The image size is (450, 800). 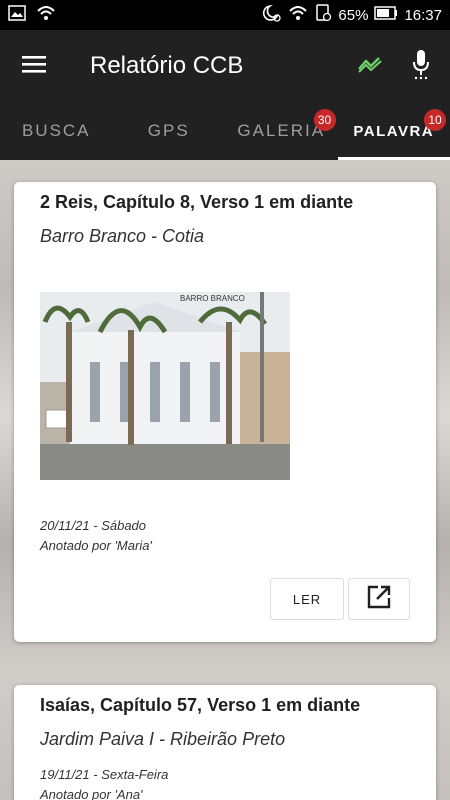 I want to click on wifi-signal-icon, so click(x=298, y=15).